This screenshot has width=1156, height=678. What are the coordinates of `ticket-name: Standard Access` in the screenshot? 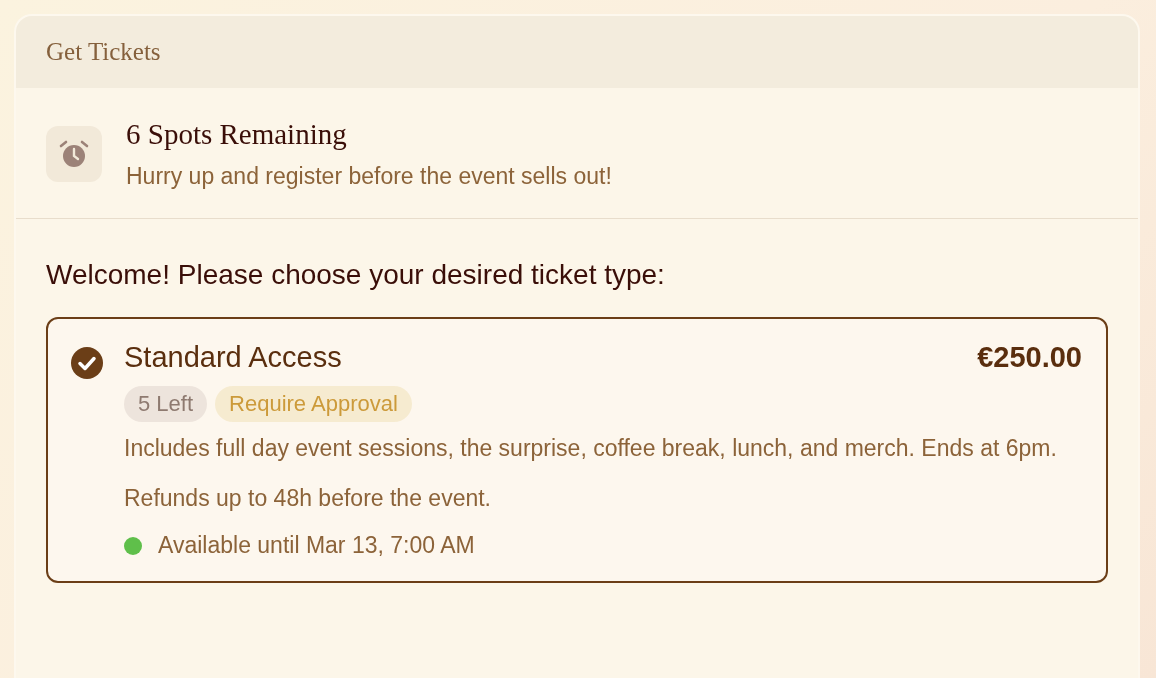 It's located at (233, 357).